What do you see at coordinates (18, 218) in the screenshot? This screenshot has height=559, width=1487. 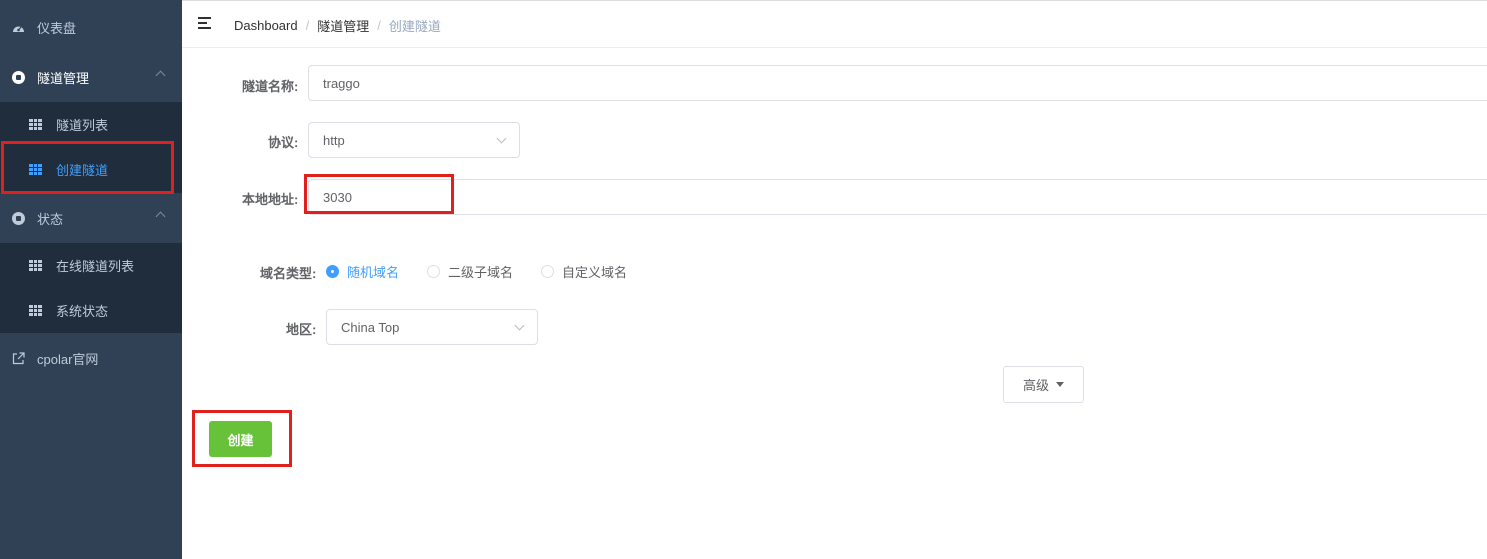 I see `status-icon` at bounding box center [18, 218].